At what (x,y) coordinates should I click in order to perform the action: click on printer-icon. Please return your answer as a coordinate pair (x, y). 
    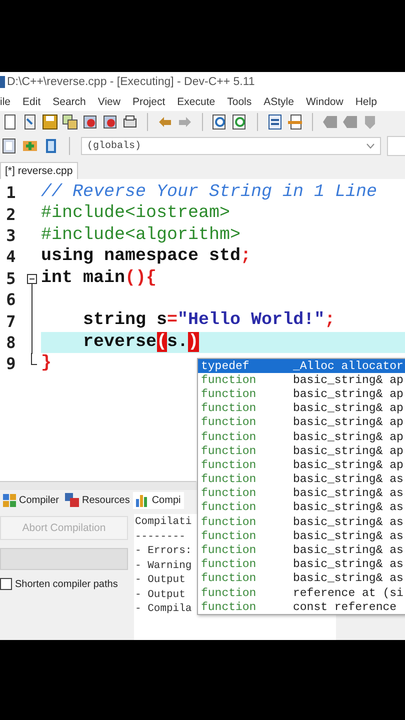
    Looking at the image, I should click on (130, 122).